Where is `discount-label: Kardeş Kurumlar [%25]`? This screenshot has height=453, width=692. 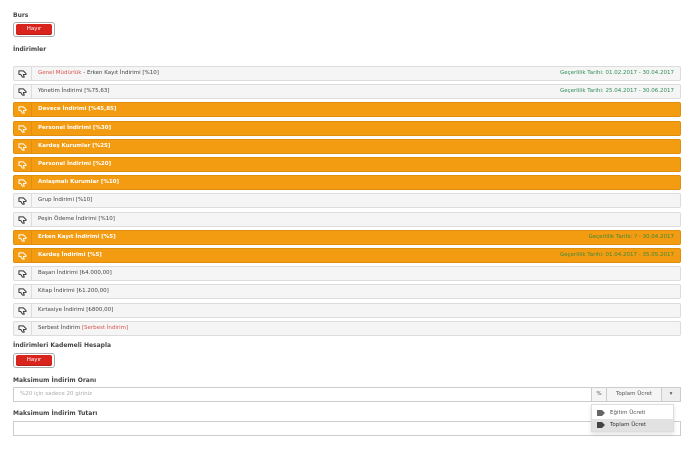
discount-label: Kardeş Kurumlar [%25] is located at coordinates (74, 146).